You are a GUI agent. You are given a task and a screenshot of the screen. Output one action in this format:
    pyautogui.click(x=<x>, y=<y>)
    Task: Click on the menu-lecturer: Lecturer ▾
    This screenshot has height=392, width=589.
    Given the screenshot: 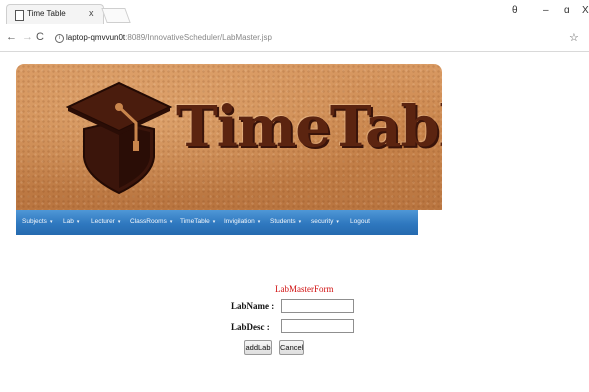 What is the action you would take?
    pyautogui.click(x=105, y=221)
    